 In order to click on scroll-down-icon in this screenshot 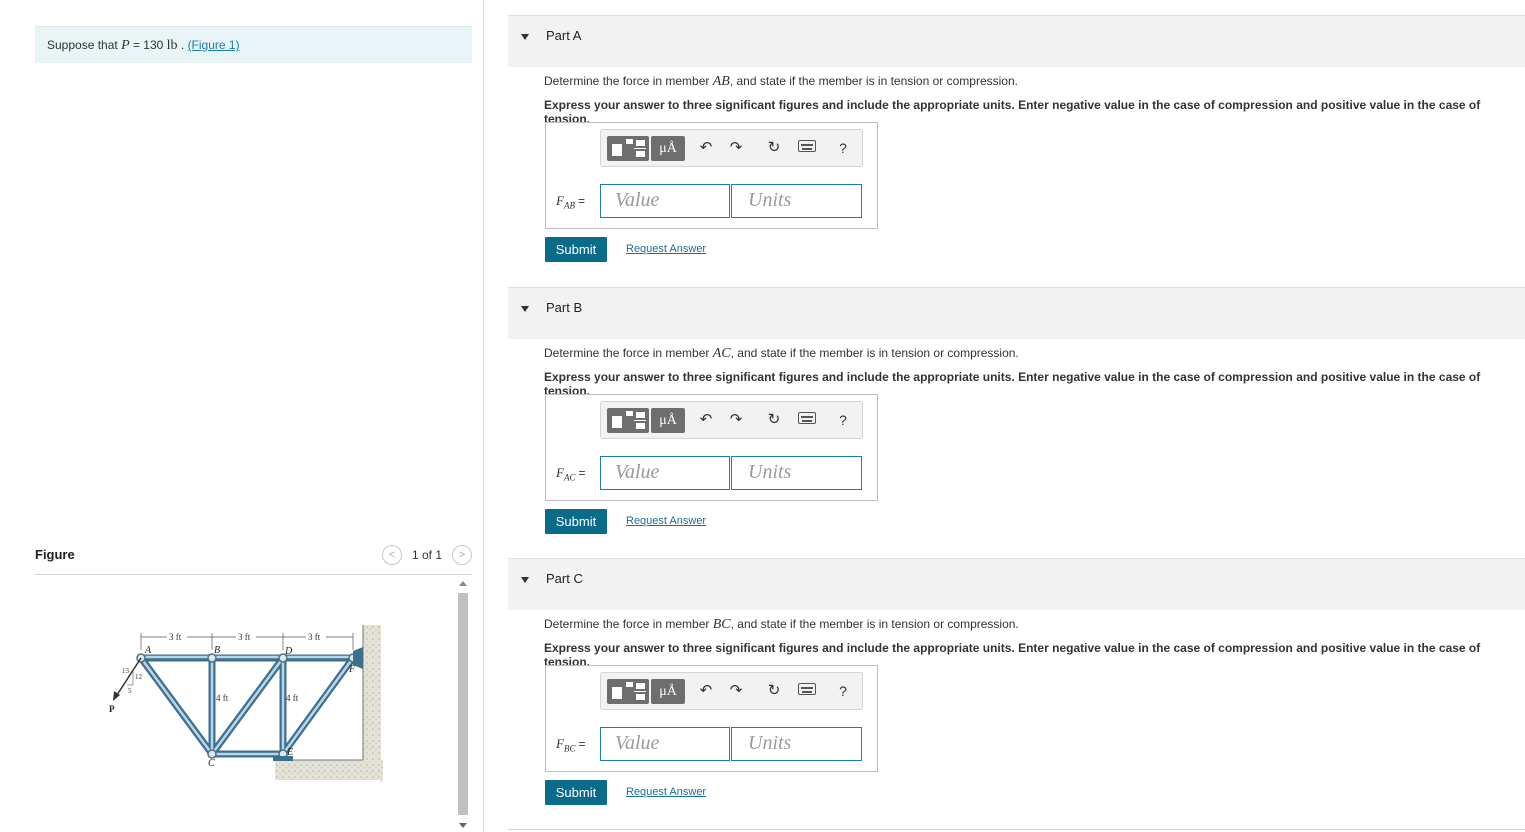, I will do `click(463, 825)`.